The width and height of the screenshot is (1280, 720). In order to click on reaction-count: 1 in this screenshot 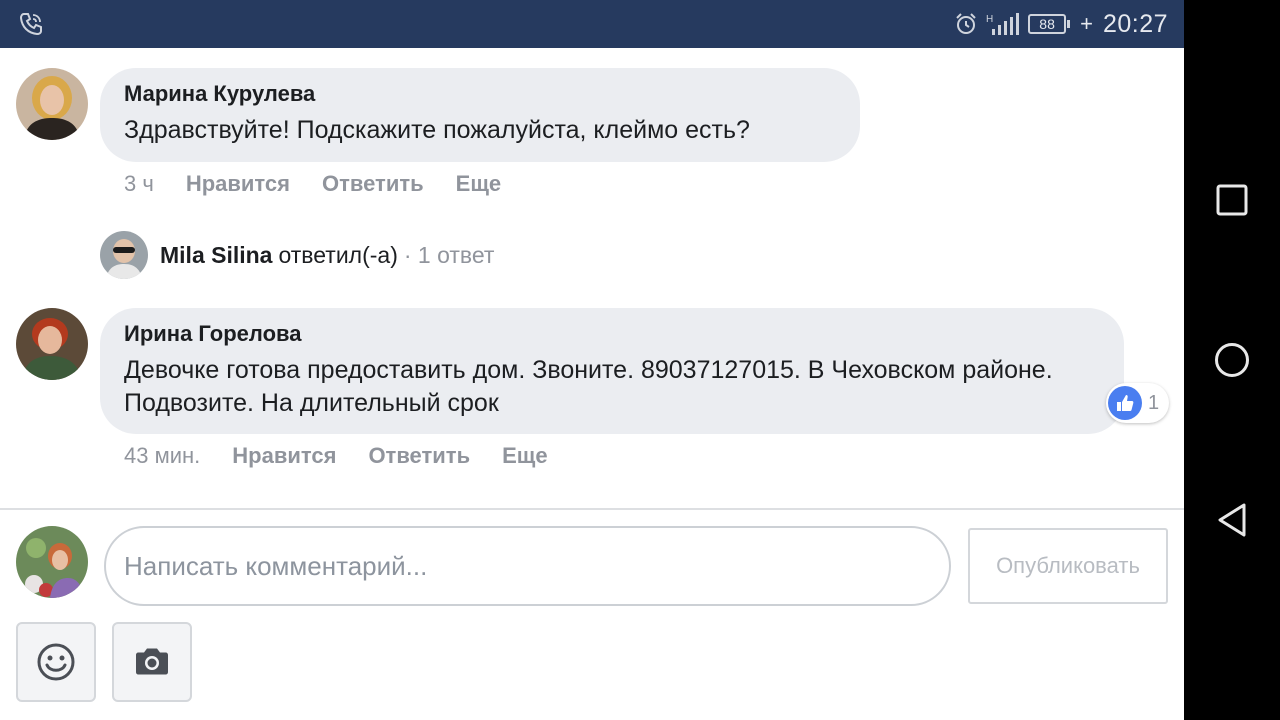, I will do `click(1154, 402)`.